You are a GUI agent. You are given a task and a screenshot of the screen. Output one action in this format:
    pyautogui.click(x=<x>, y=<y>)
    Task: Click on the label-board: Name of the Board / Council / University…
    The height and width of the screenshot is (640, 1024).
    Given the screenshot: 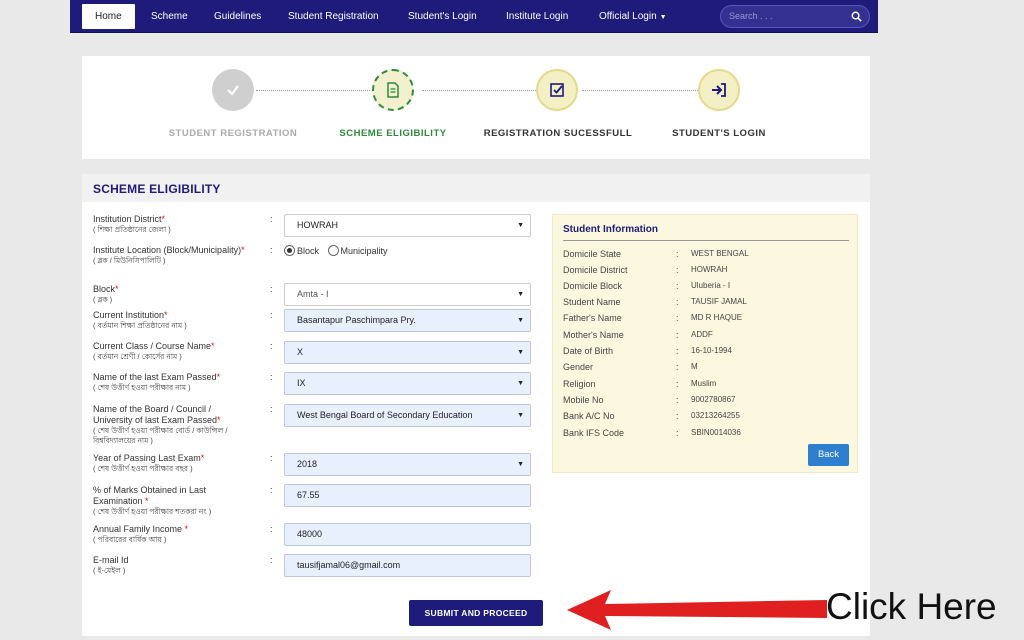 What is the action you would take?
    pyautogui.click(x=173, y=425)
    